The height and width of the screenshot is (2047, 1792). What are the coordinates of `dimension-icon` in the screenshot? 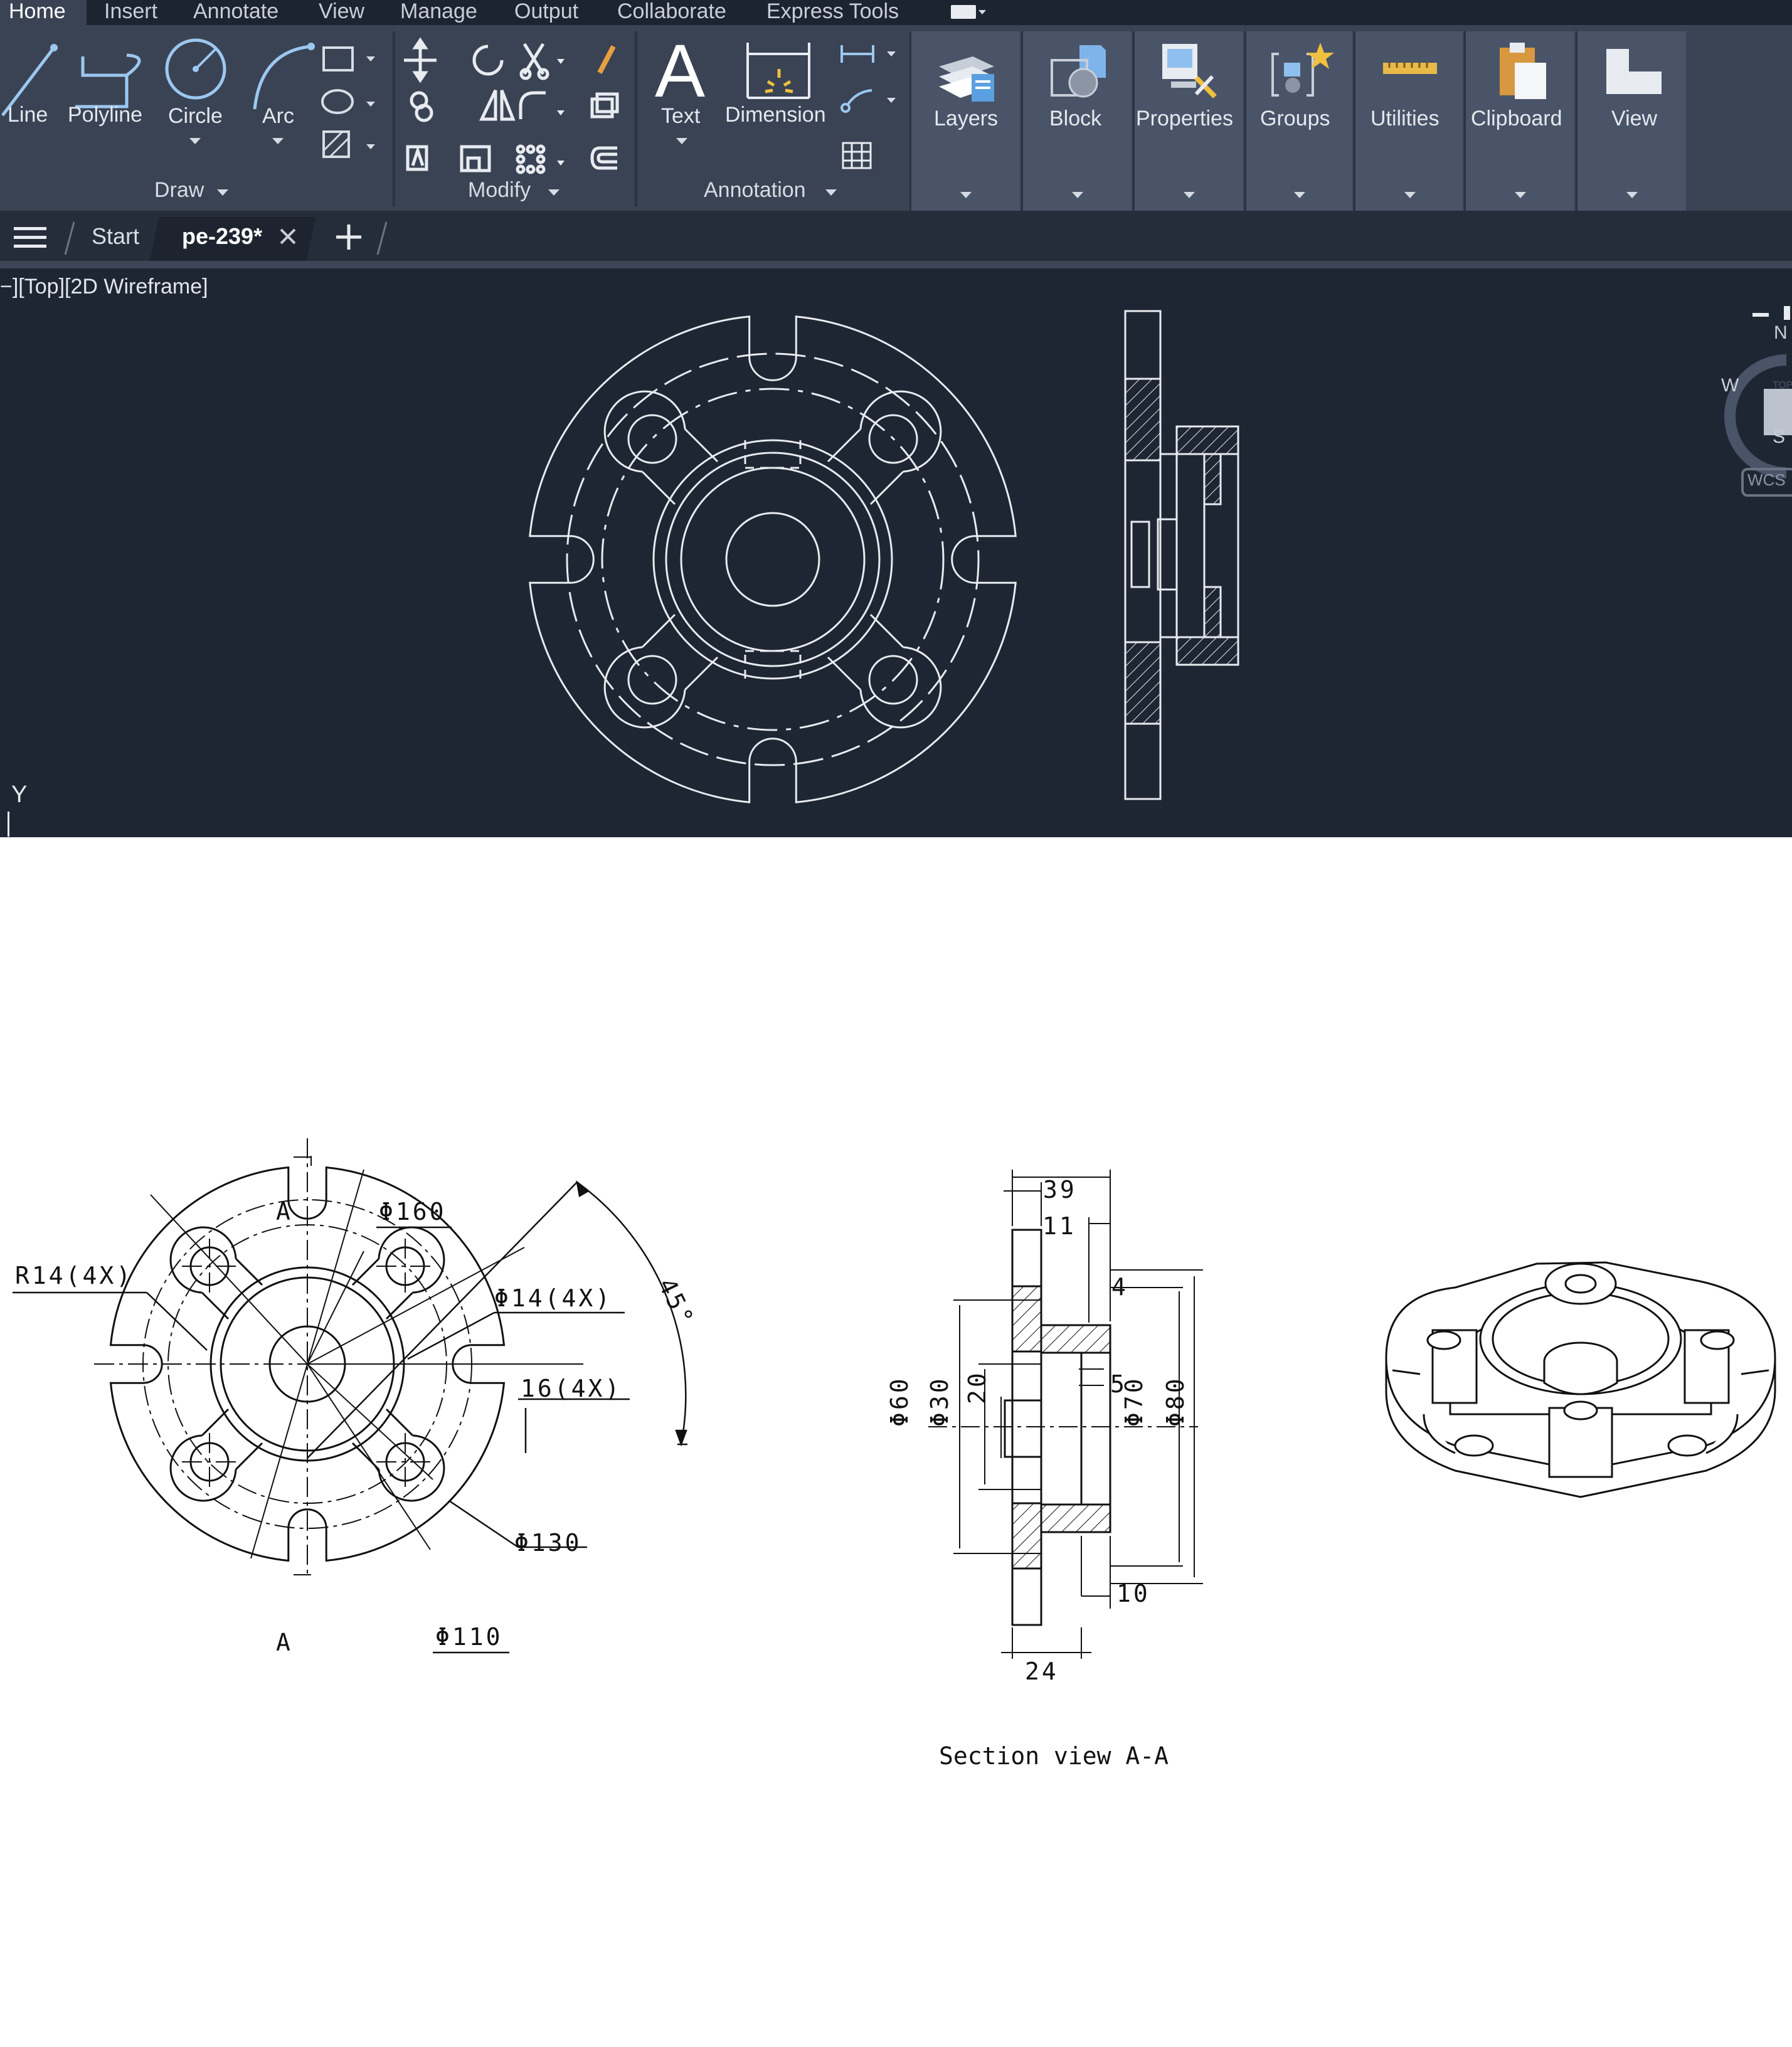 It's located at (780, 72).